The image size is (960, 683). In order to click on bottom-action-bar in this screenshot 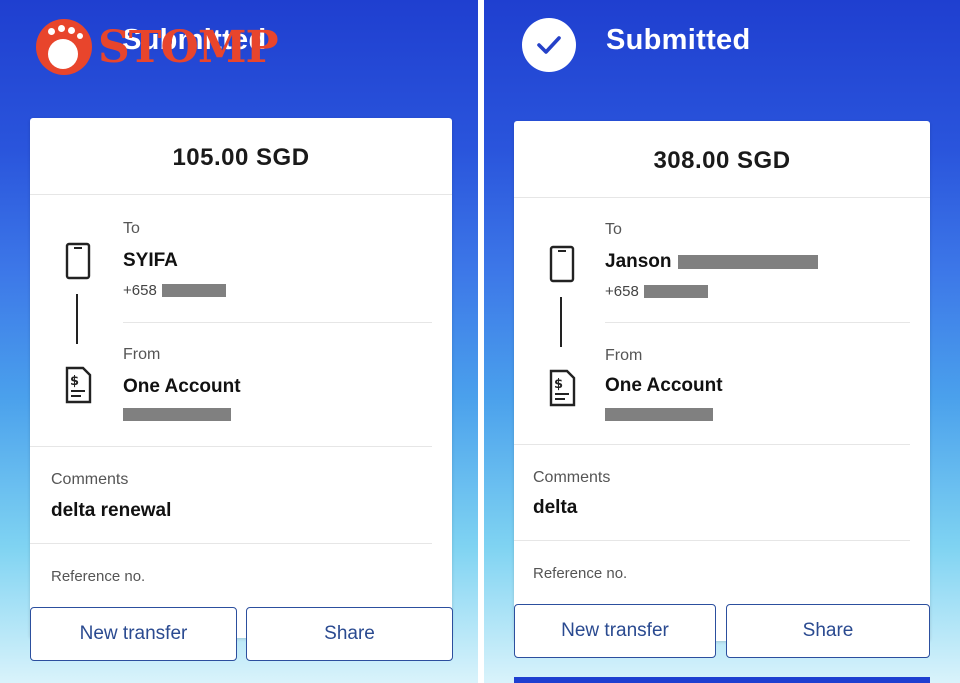, I will do `click(722, 680)`.